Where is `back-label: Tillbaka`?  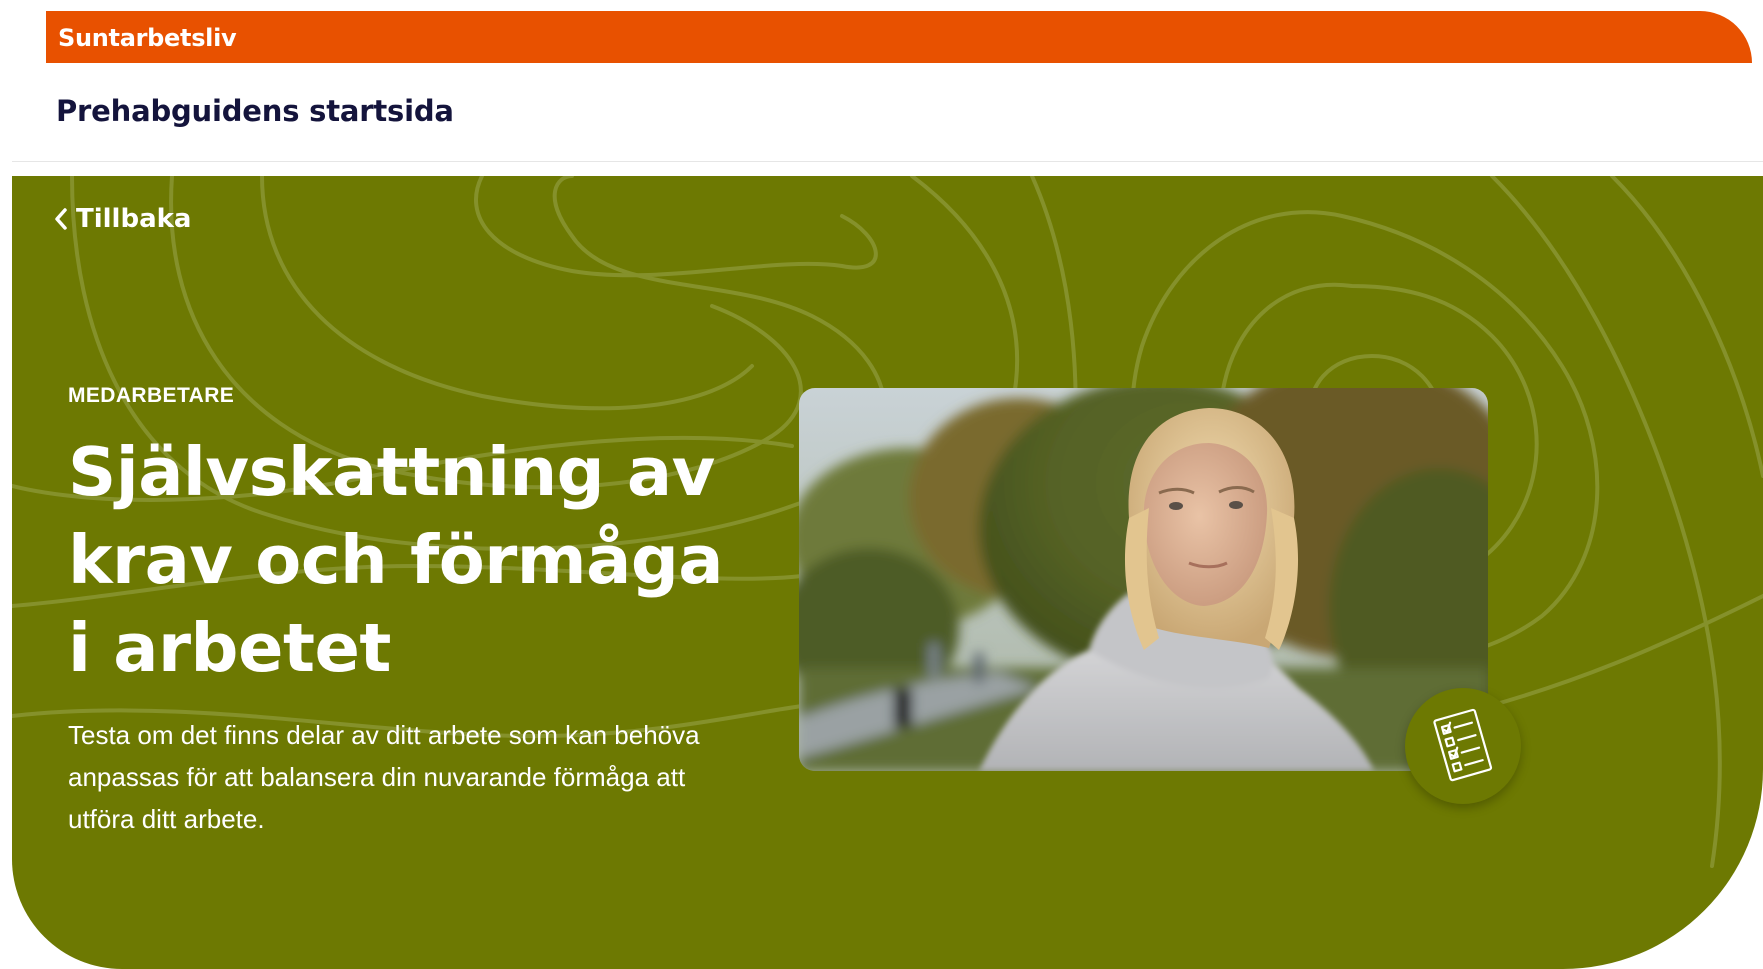 back-label: Tillbaka is located at coordinates (134, 219).